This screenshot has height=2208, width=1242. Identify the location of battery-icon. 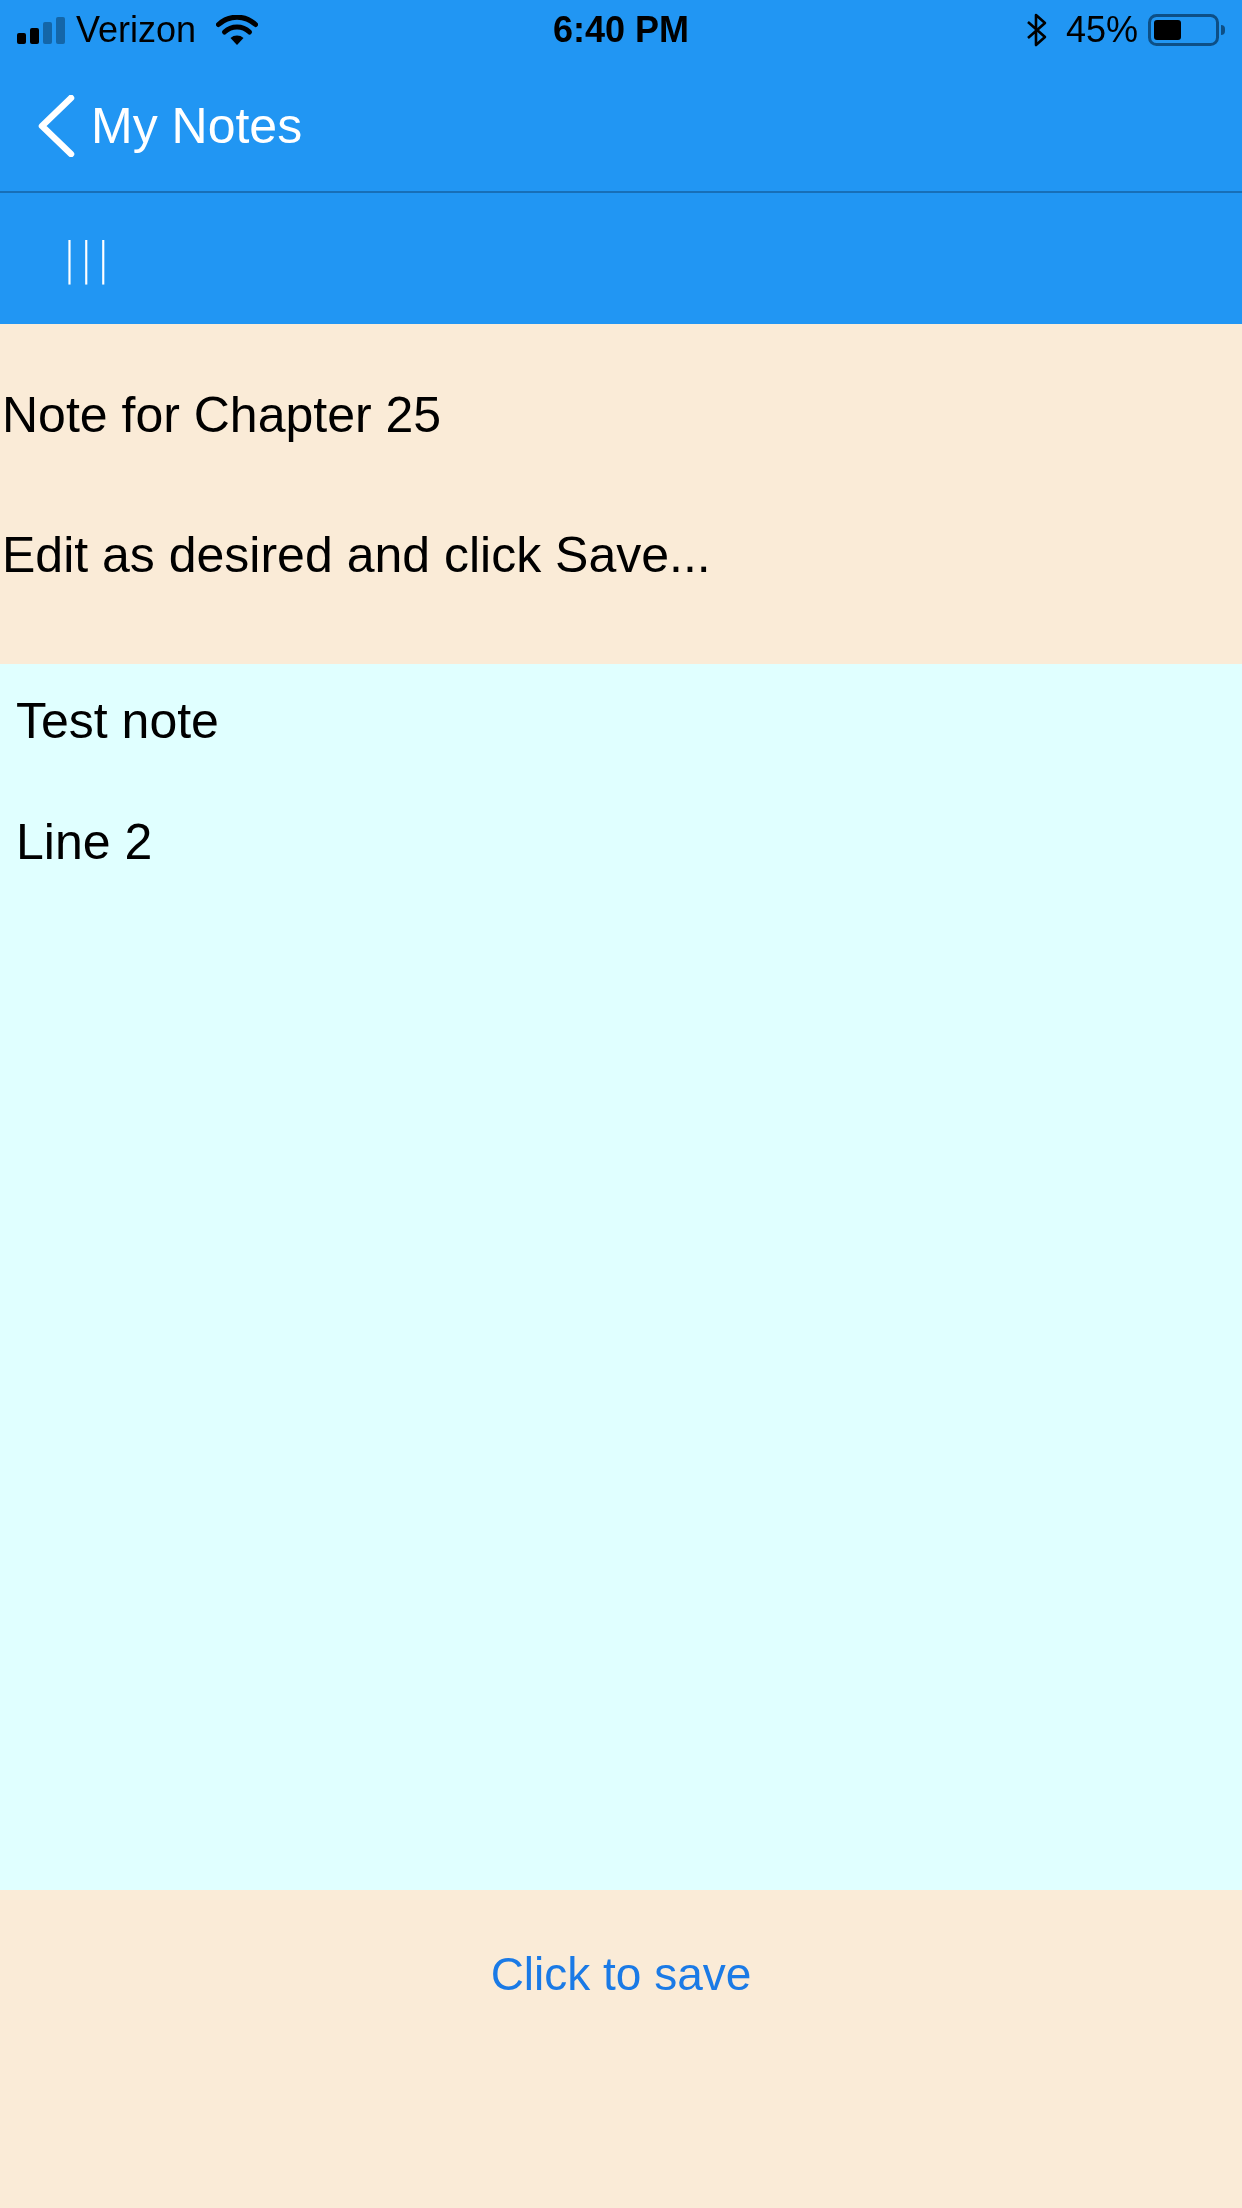
(1187, 30).